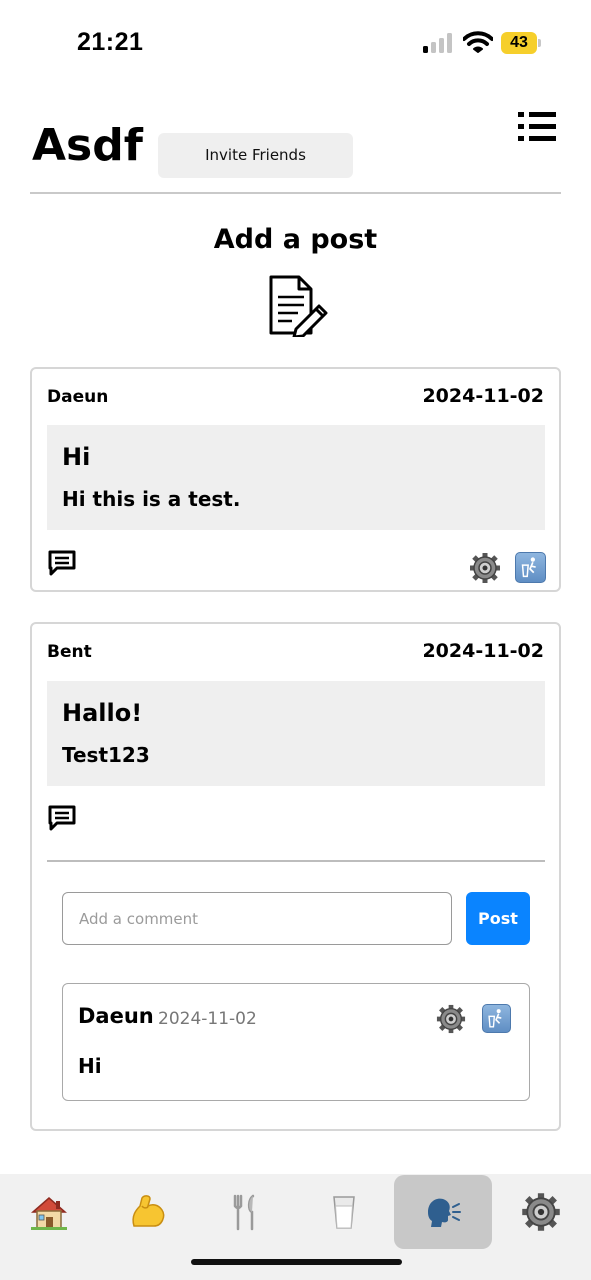 This screenshot has width=591, height=1280. I want to click on comment-text: Hi, so click(90, 1066).